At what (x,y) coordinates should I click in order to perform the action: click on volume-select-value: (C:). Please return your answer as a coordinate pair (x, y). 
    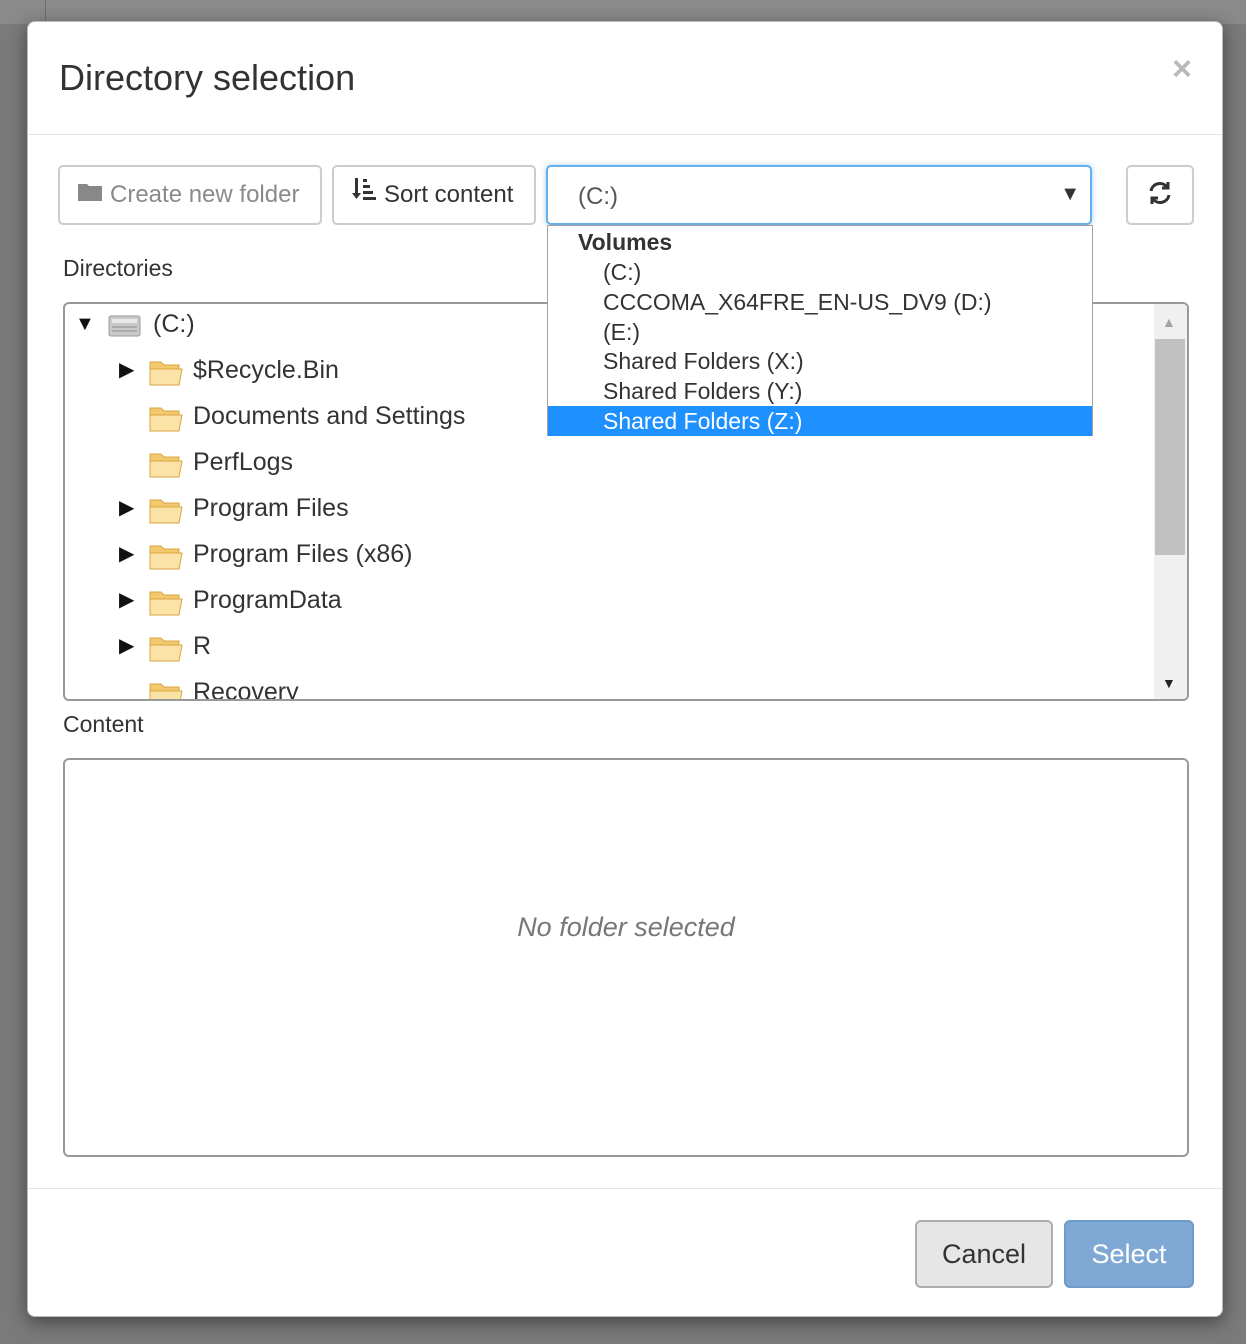
    Looking at the image, I should click on (598, 196).